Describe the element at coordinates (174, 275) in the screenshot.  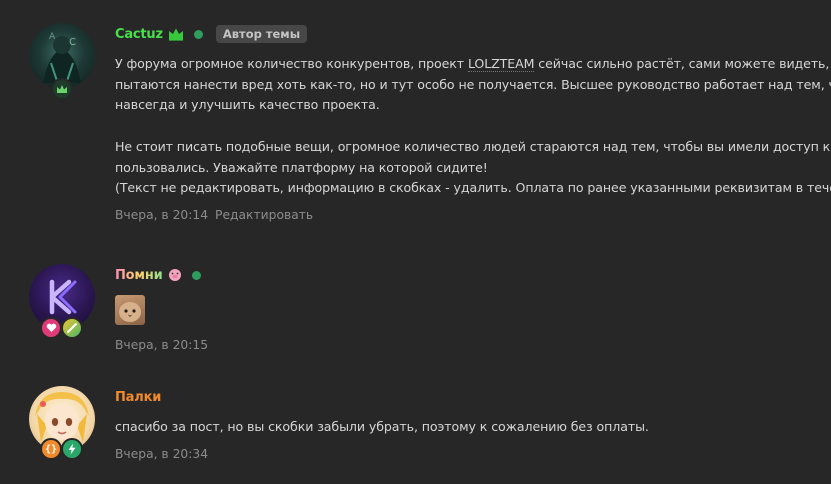
I see `pig-icon` at that location.